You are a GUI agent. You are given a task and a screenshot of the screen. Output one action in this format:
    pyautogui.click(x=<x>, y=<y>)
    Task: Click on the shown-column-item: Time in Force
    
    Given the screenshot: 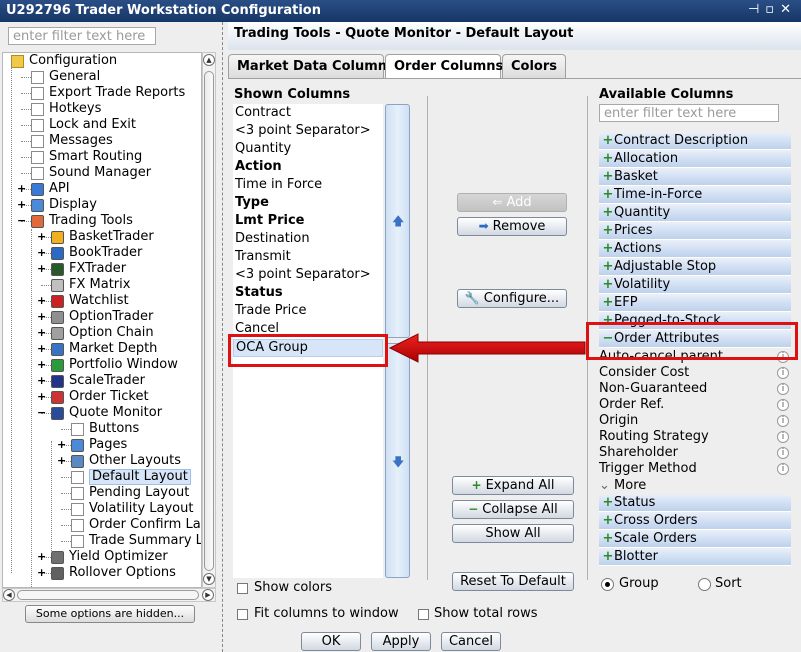 What is the action you would take?
    pyautogui.click(x=278, y=185)
    